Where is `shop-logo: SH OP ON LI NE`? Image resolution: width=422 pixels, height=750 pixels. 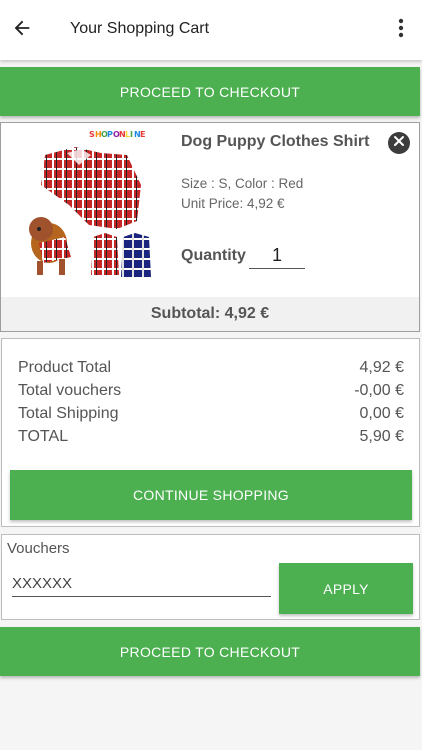 shop-logo: SH OP ON LI NE is located at coordinates (117, 134).